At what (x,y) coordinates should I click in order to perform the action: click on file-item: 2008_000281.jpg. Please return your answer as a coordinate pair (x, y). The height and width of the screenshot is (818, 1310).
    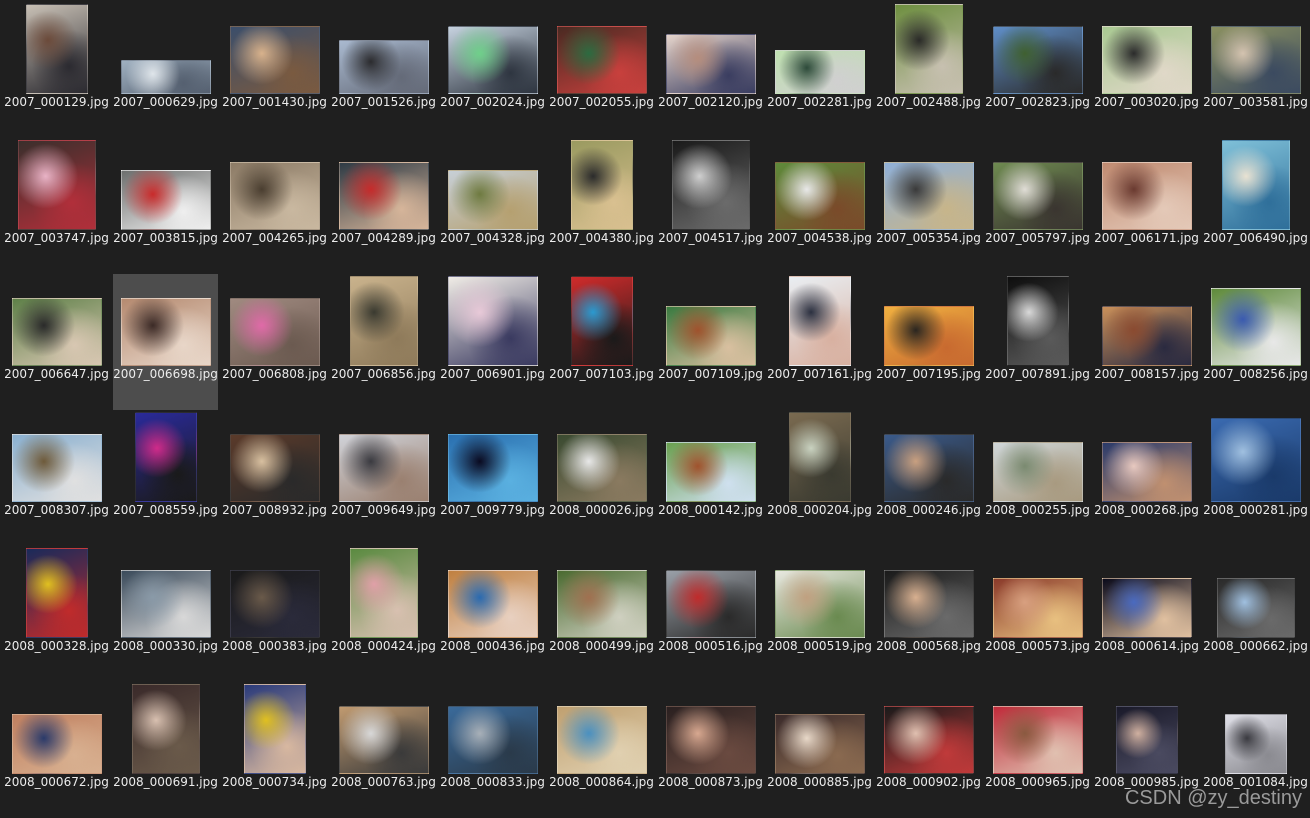
    Looking at the image, I should click on (1255, 478).